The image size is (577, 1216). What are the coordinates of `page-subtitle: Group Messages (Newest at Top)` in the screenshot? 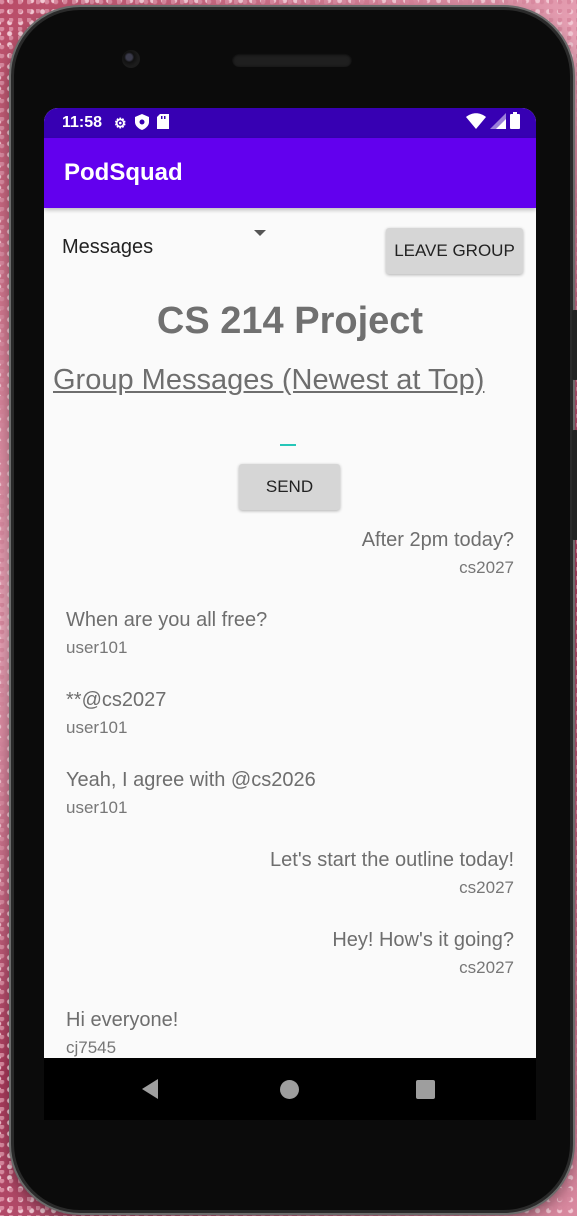 It's located at (269, 380).